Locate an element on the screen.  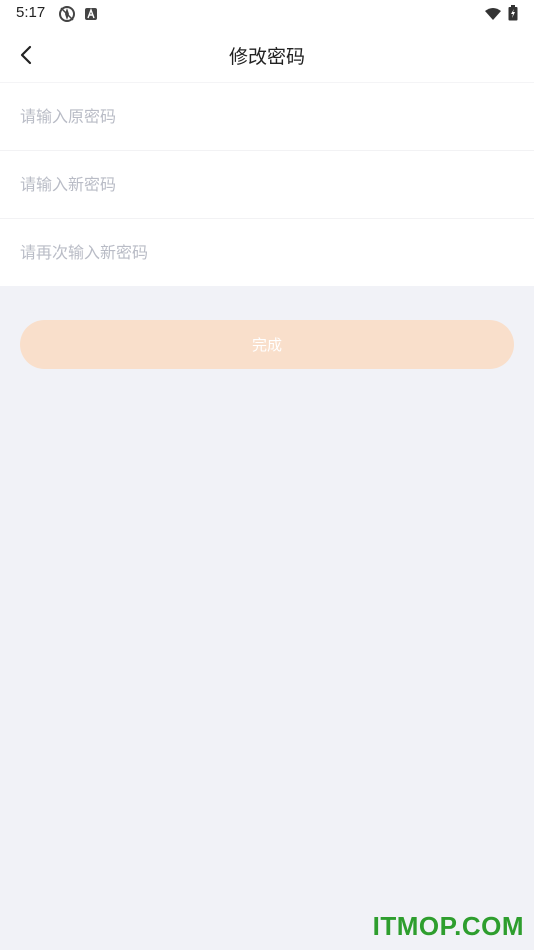
a-notification-icon is located at coordinates (91, 15).